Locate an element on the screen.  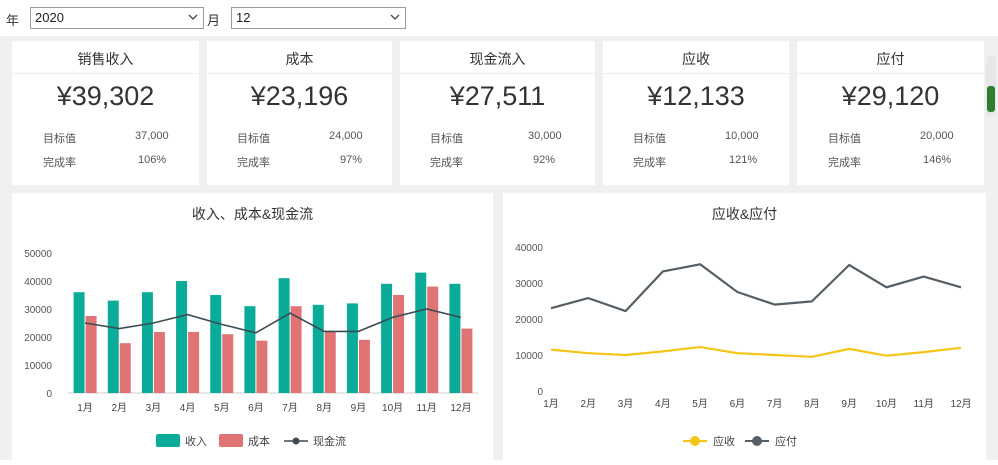
year-select: 2020 is located at coordinates (117, 18).